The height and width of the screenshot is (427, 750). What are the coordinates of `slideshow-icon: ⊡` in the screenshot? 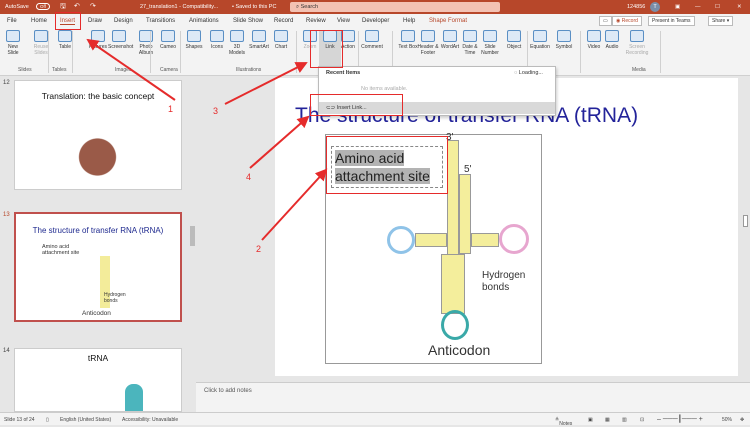 It's located at (642, 420).